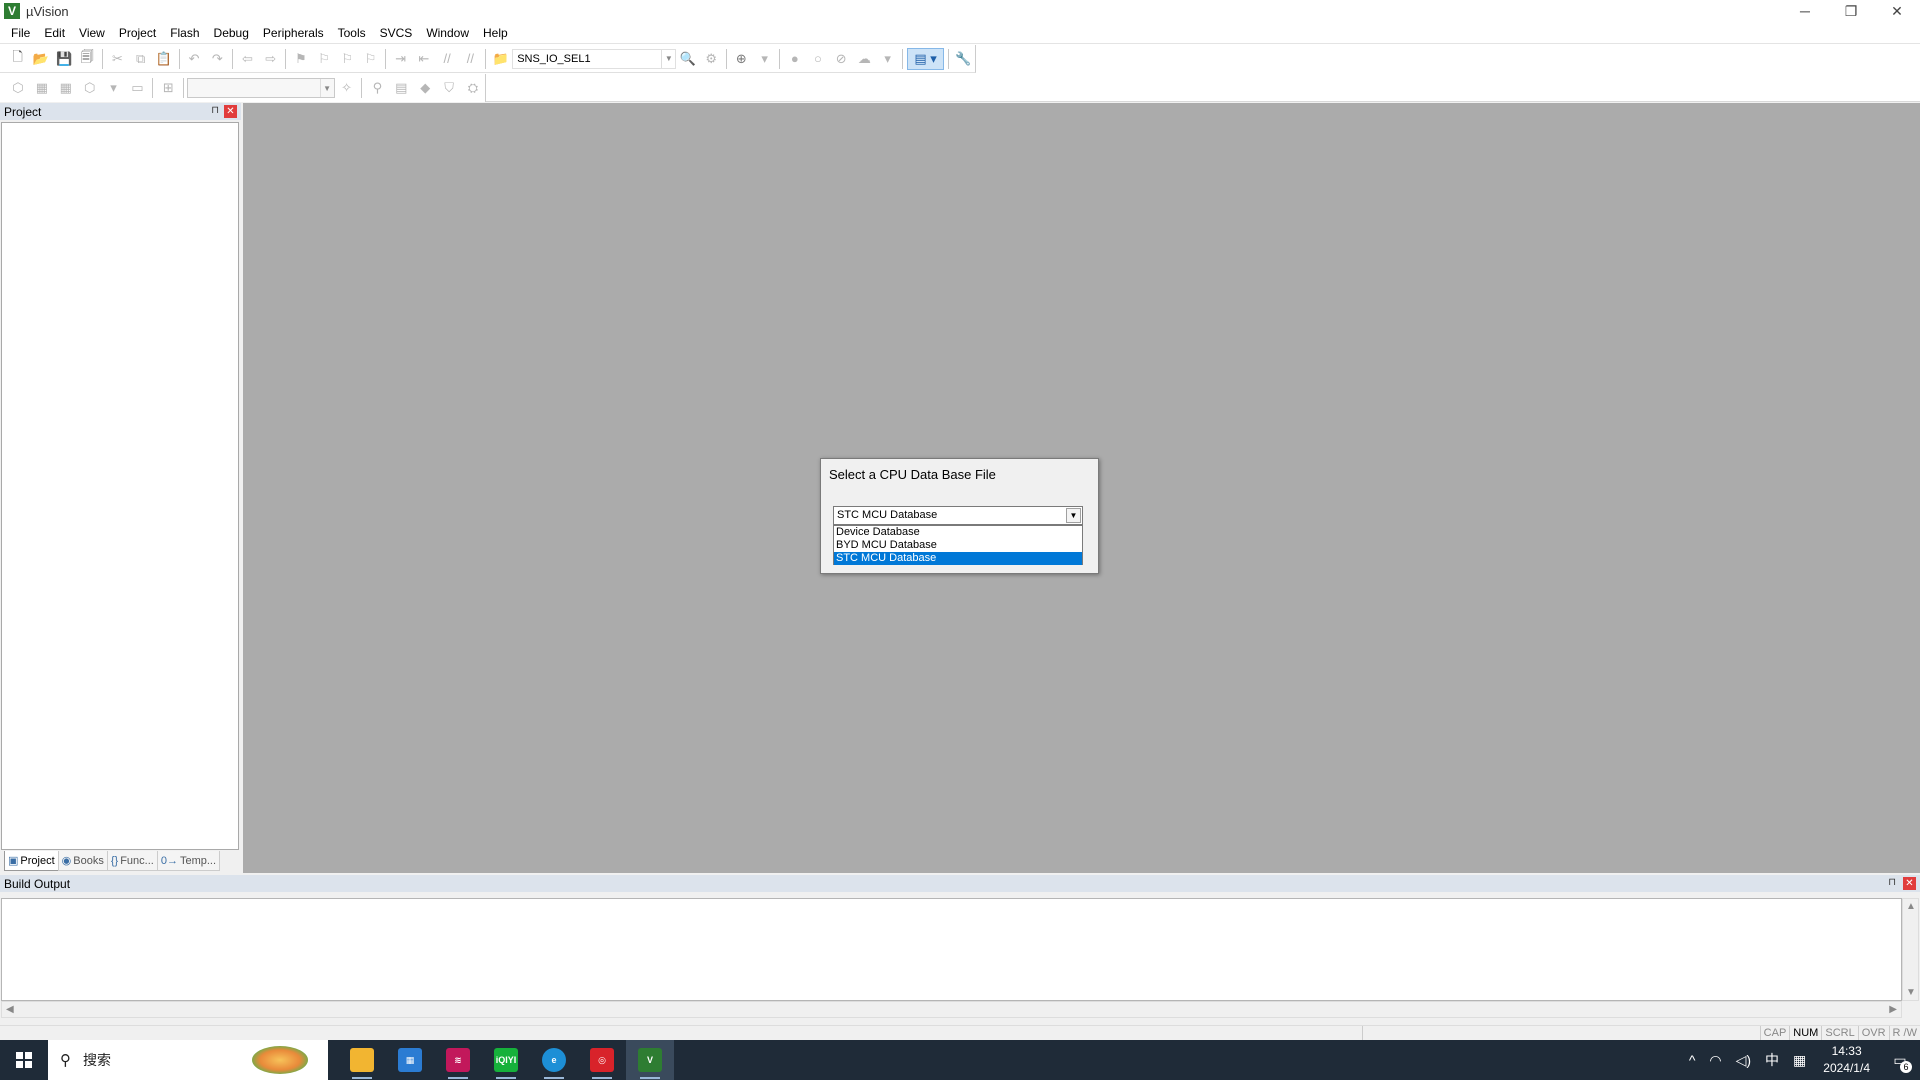 The width and height of the screenshot is (1920, 1080). Describe the element at coordinates (500, 59) in the screenshot. I see `find-in-files-icon: 📁` at that location.